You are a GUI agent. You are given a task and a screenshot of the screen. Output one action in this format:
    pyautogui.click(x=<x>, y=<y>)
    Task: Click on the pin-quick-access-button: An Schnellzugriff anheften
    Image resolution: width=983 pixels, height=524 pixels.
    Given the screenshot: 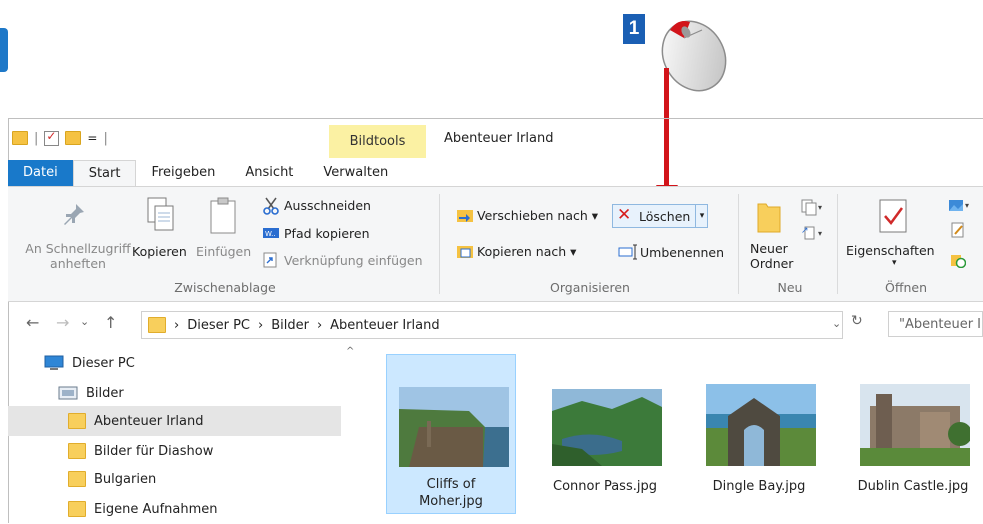 What is the action you would take?
    pyautogui.click(x=78, y=256)
    